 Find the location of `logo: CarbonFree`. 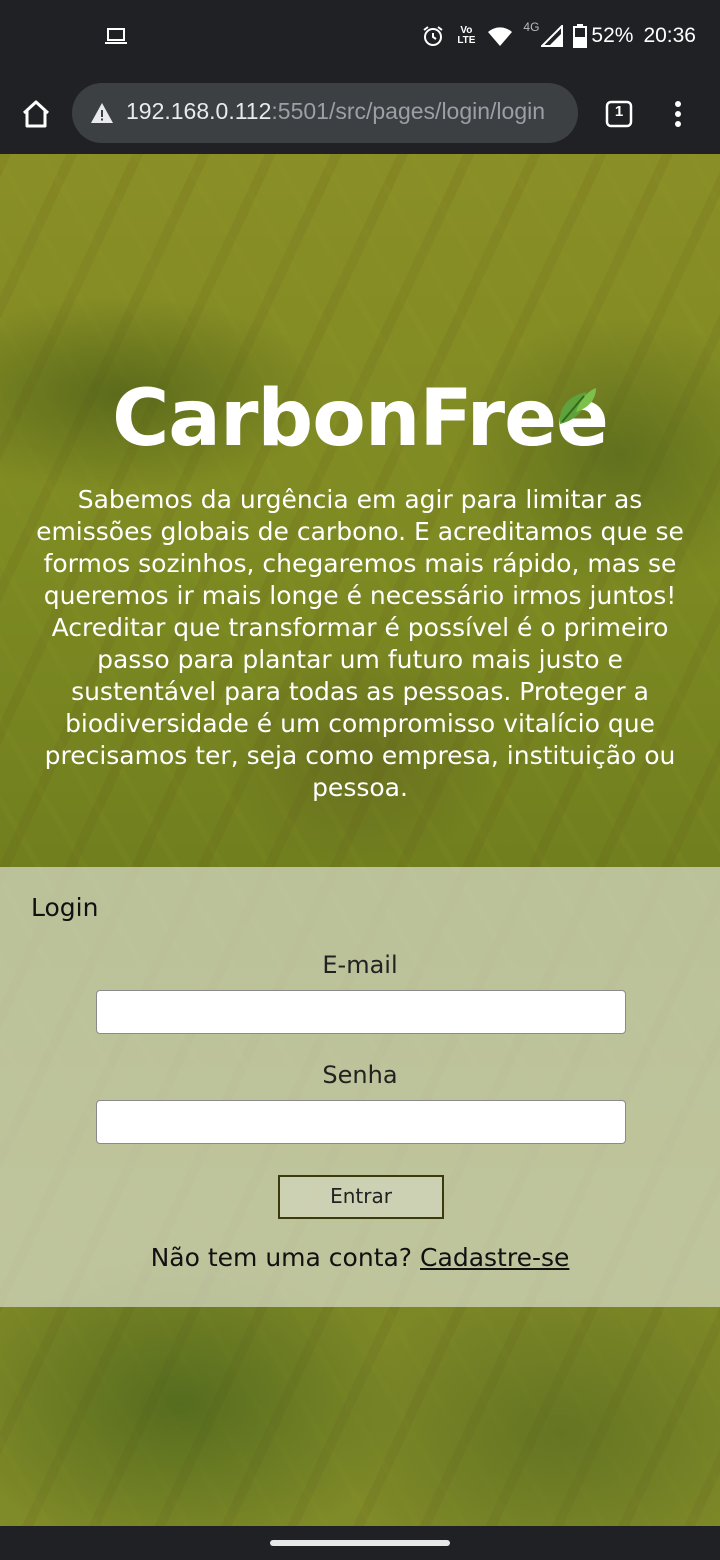

logo: CarbonFree is located at coordinates (360, 419).